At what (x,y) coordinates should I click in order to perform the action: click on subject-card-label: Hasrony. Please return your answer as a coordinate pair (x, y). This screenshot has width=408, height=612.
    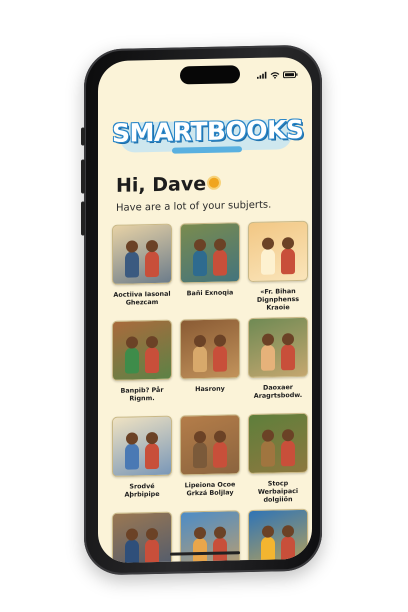
    Looking at the image, I should click on (210, 389).